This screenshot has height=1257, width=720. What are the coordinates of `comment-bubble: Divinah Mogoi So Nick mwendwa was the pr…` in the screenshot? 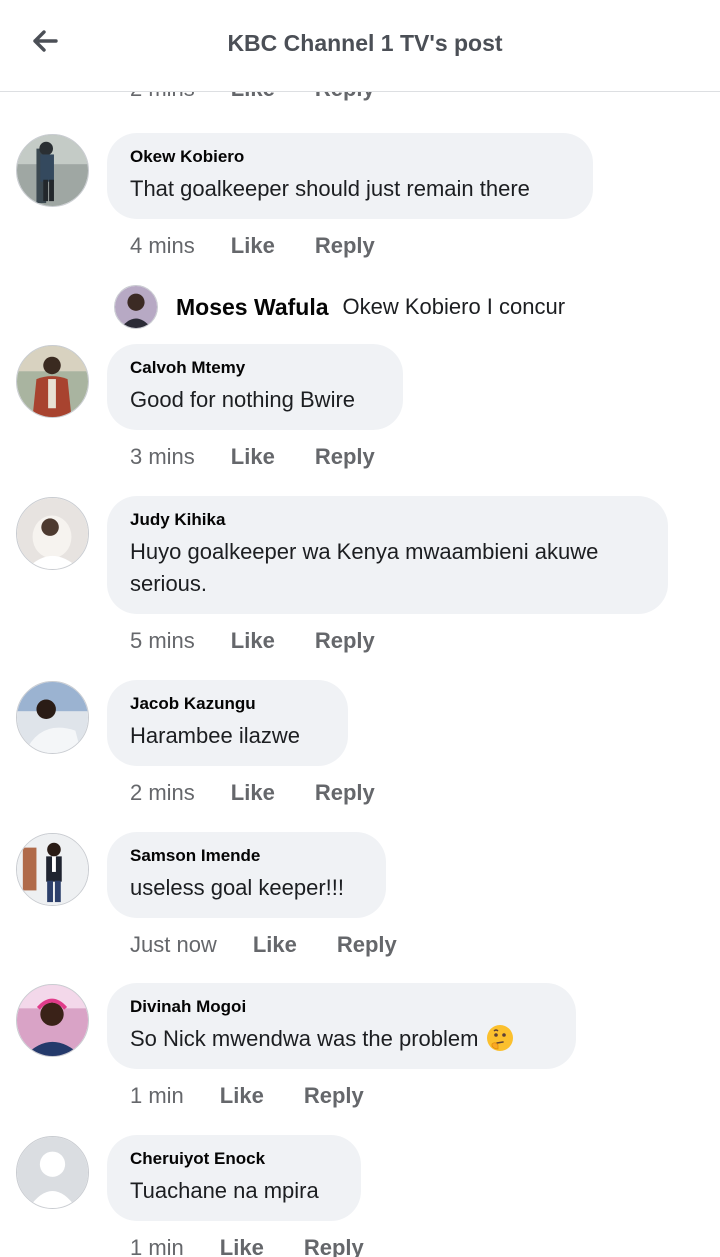 It's located at (341, 1026).